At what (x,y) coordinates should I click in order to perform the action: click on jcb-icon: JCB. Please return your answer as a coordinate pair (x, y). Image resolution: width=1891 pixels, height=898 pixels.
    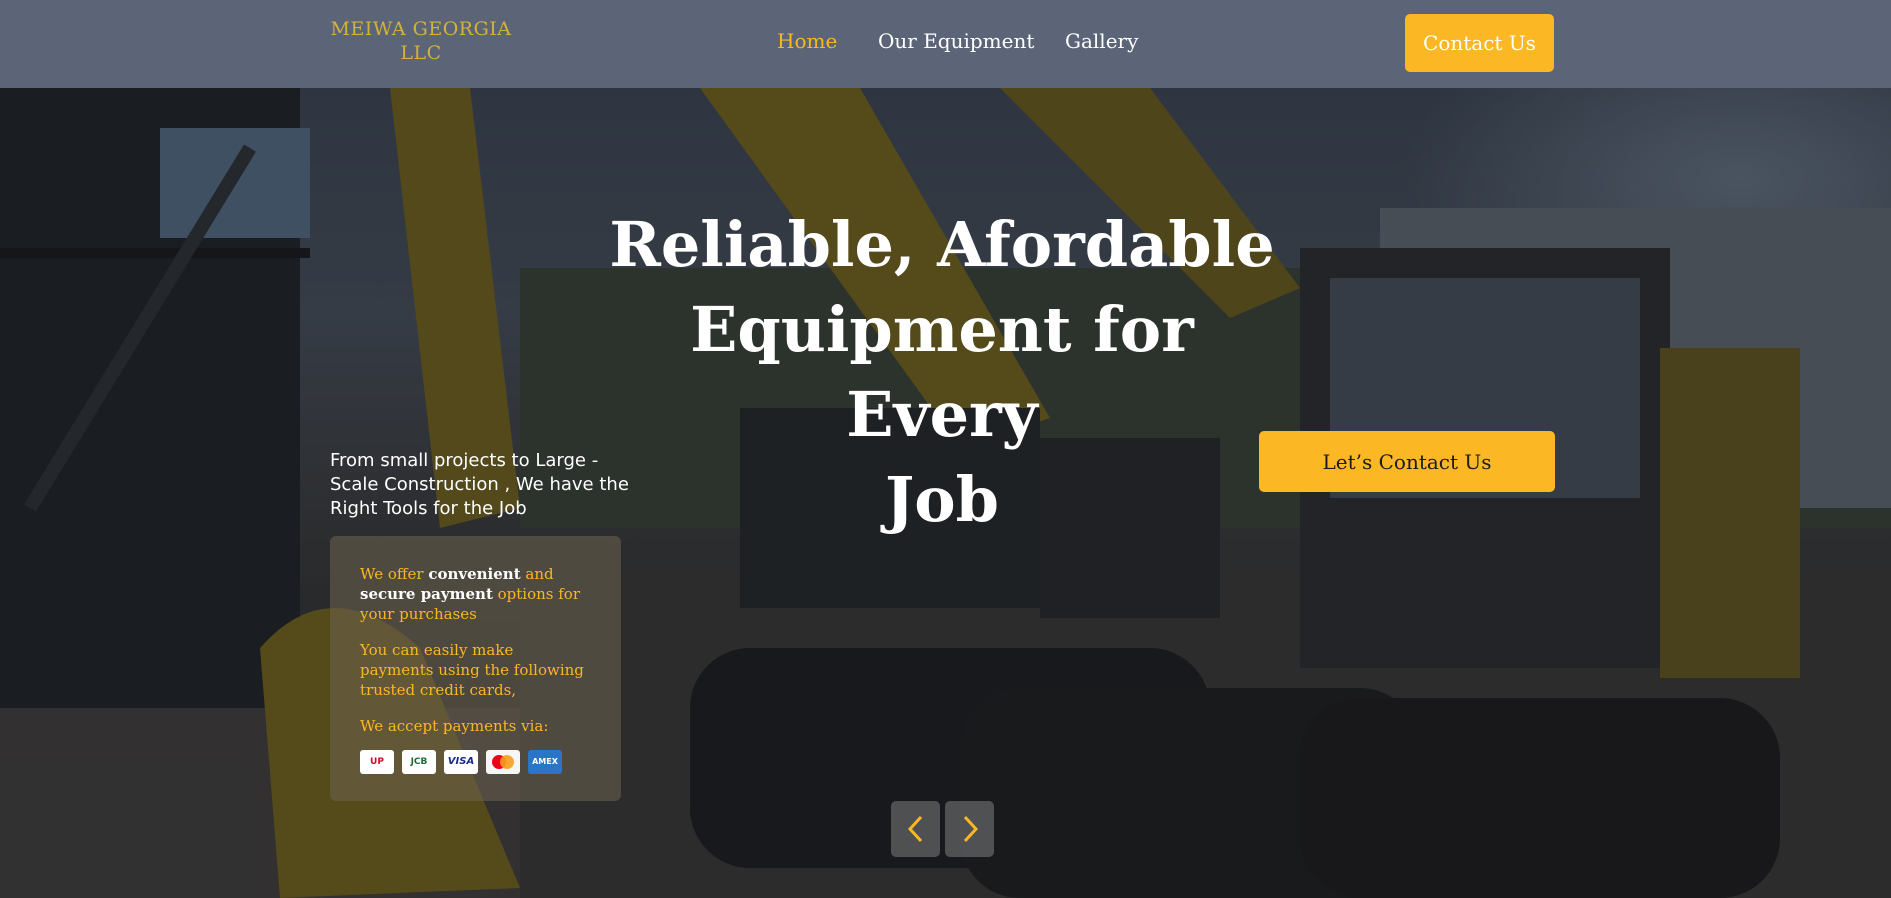
    Looking at the image, I should click on (419, 762).